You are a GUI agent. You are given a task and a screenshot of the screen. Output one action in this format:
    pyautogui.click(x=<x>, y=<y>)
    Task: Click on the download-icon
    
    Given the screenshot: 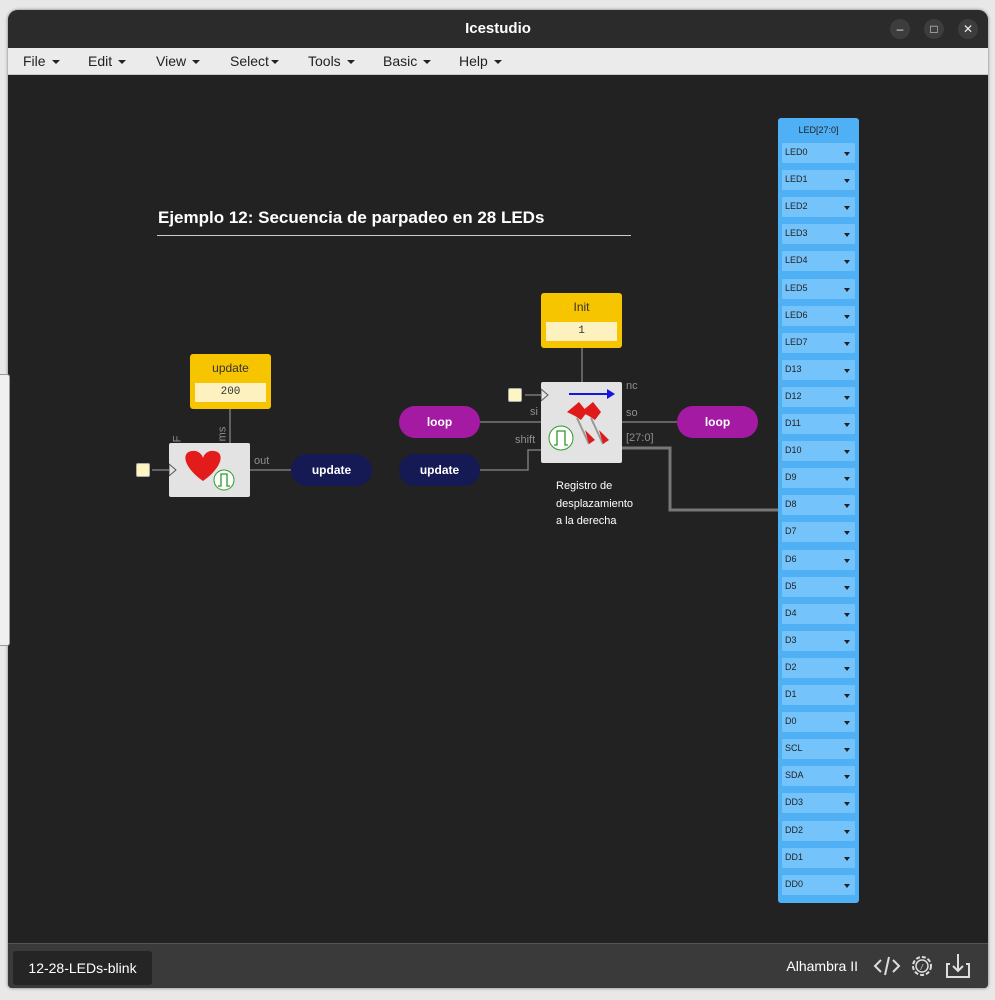 What is the action you would take?
    pyautogui.click(x=958, y=966)
    